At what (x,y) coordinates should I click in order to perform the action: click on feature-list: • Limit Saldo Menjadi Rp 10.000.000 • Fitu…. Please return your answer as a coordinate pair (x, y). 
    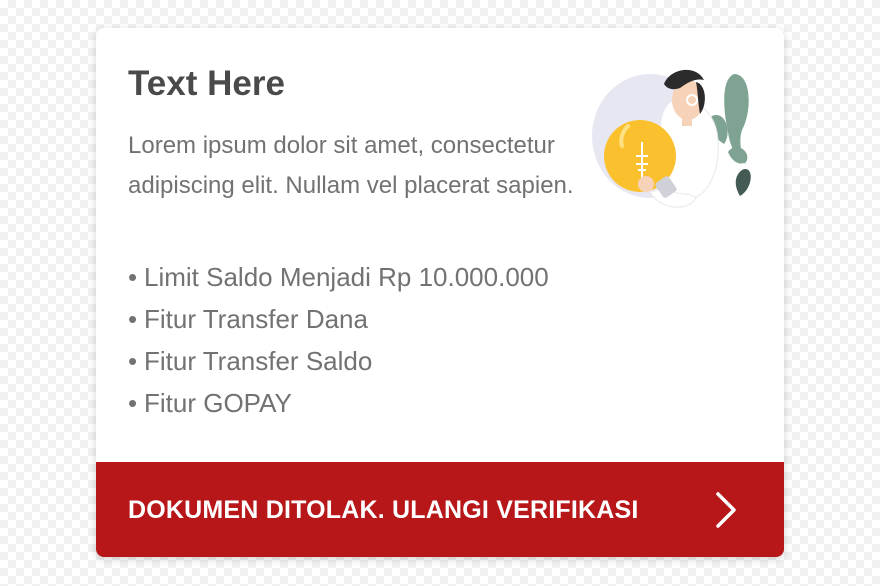
    Looking at the image, I should click on (338, 340).